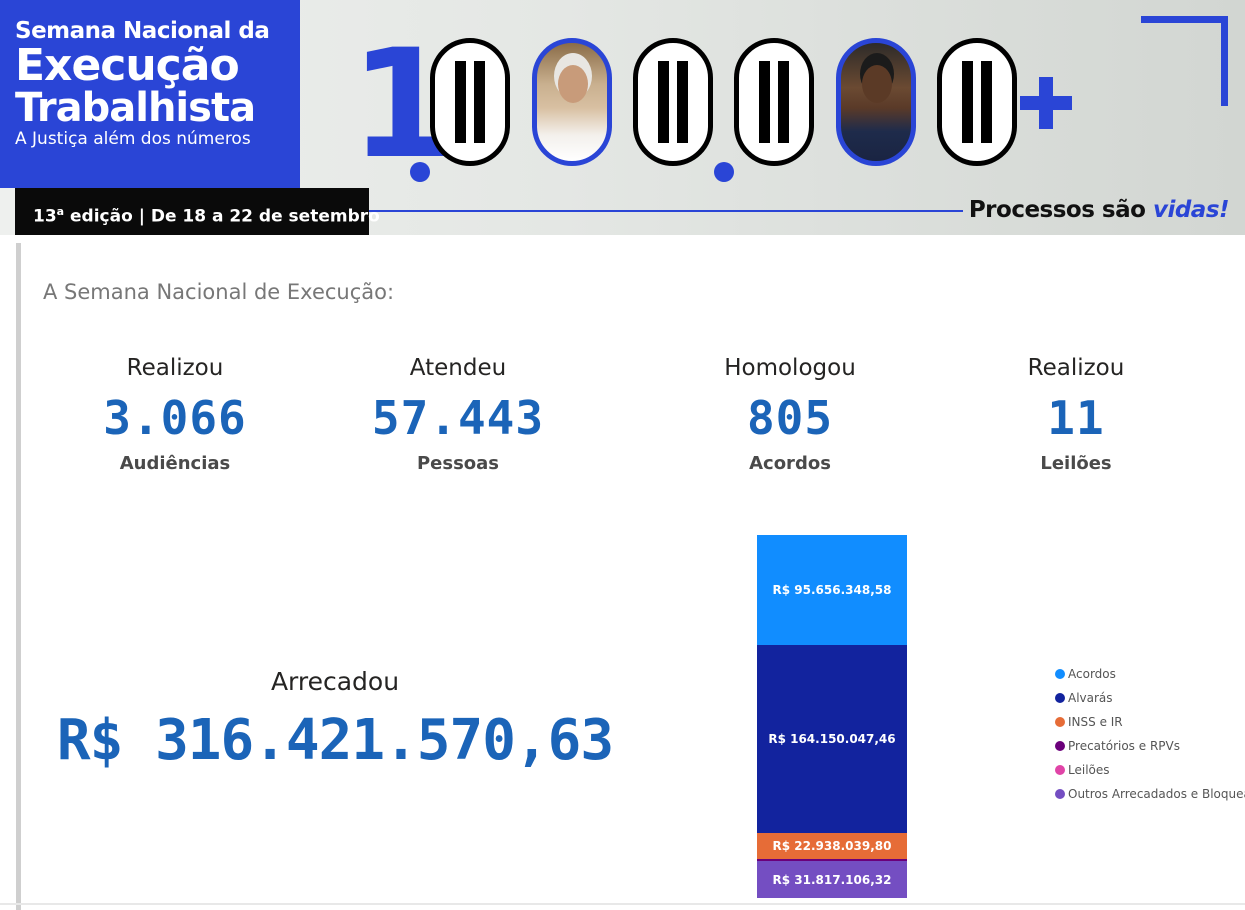  What do you see at coordinates (1046, 103) in the screenshot?
I see `plus-icon` at bounding box center [1046, 103].